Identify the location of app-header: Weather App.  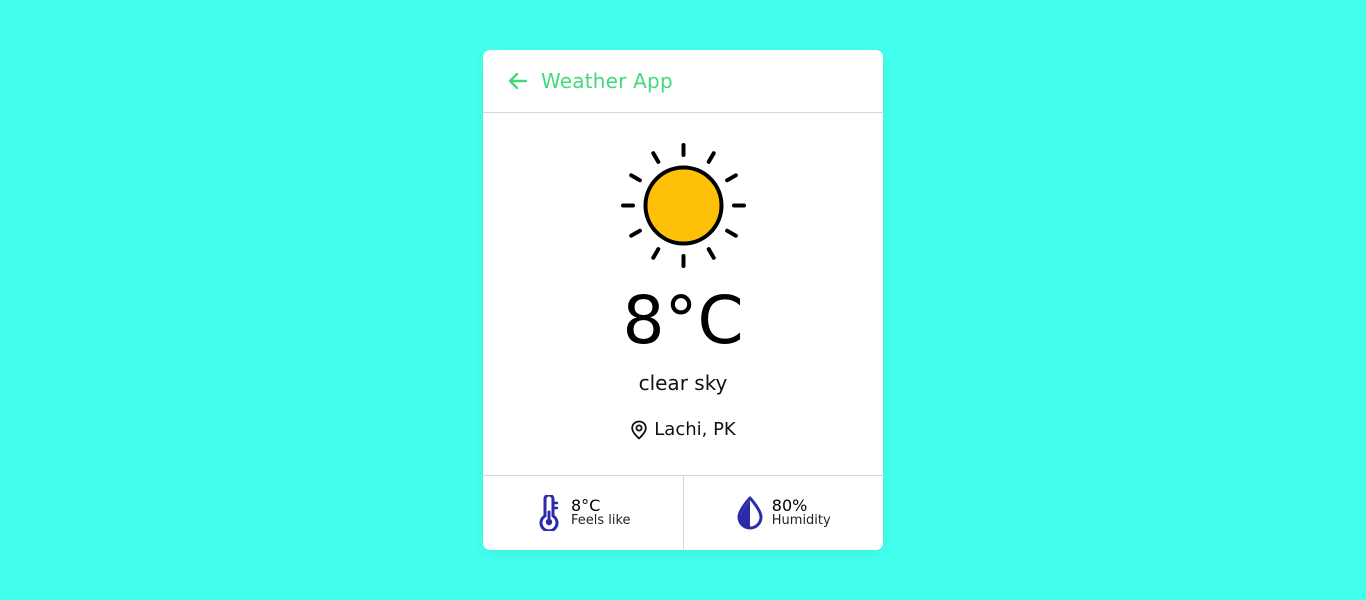
(683, 81).